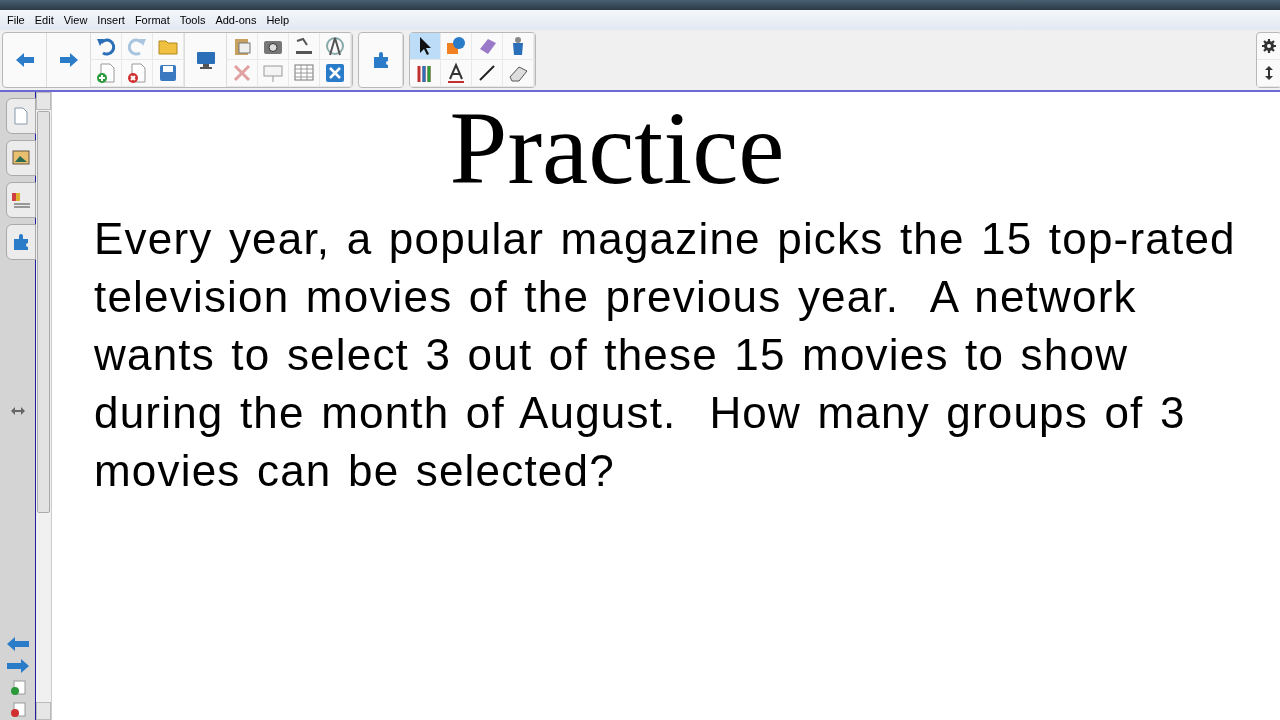  I want to click on page-sorter-tab, so click(20, 116).